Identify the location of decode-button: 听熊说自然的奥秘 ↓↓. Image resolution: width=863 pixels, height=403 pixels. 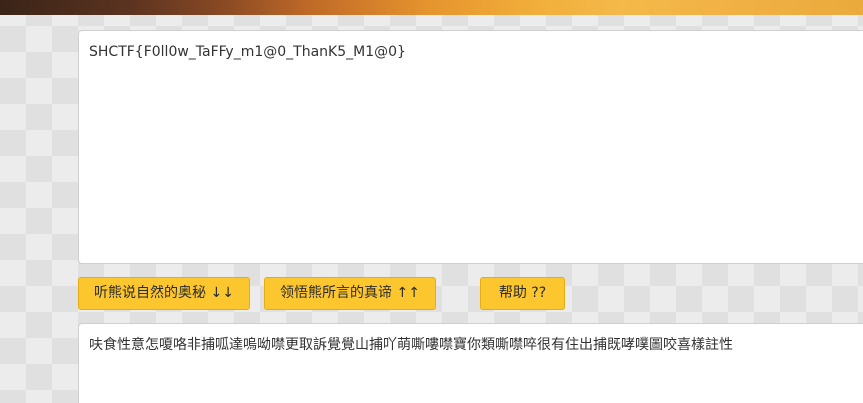
(164, 293).